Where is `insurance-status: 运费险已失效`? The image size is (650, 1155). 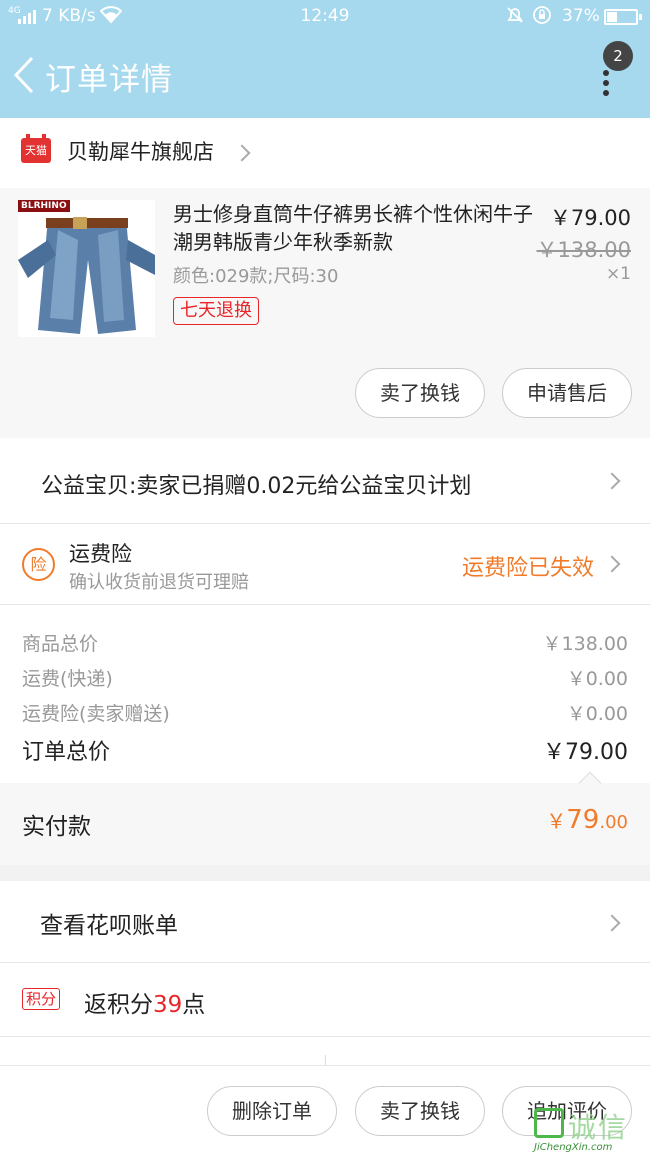
insurance-status: 运费险已失效 is located at coordinates (528, 568).